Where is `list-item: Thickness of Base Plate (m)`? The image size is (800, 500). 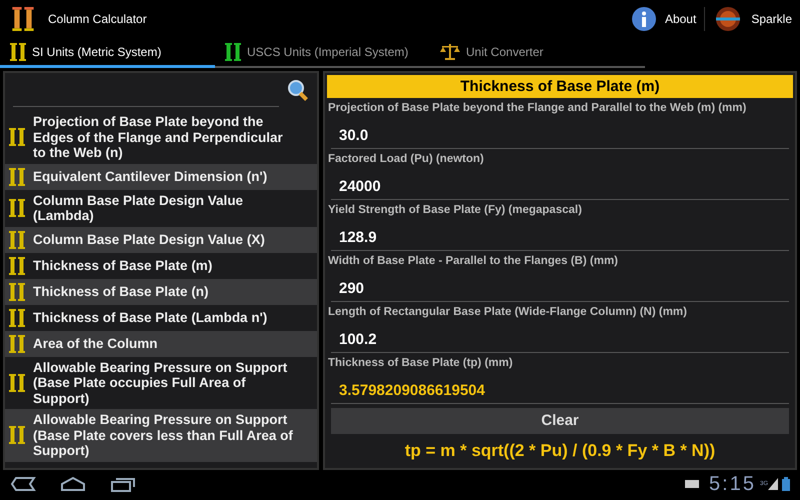 list-item: Thickness of Base Plate (m) is located at coordinates (161, 265).